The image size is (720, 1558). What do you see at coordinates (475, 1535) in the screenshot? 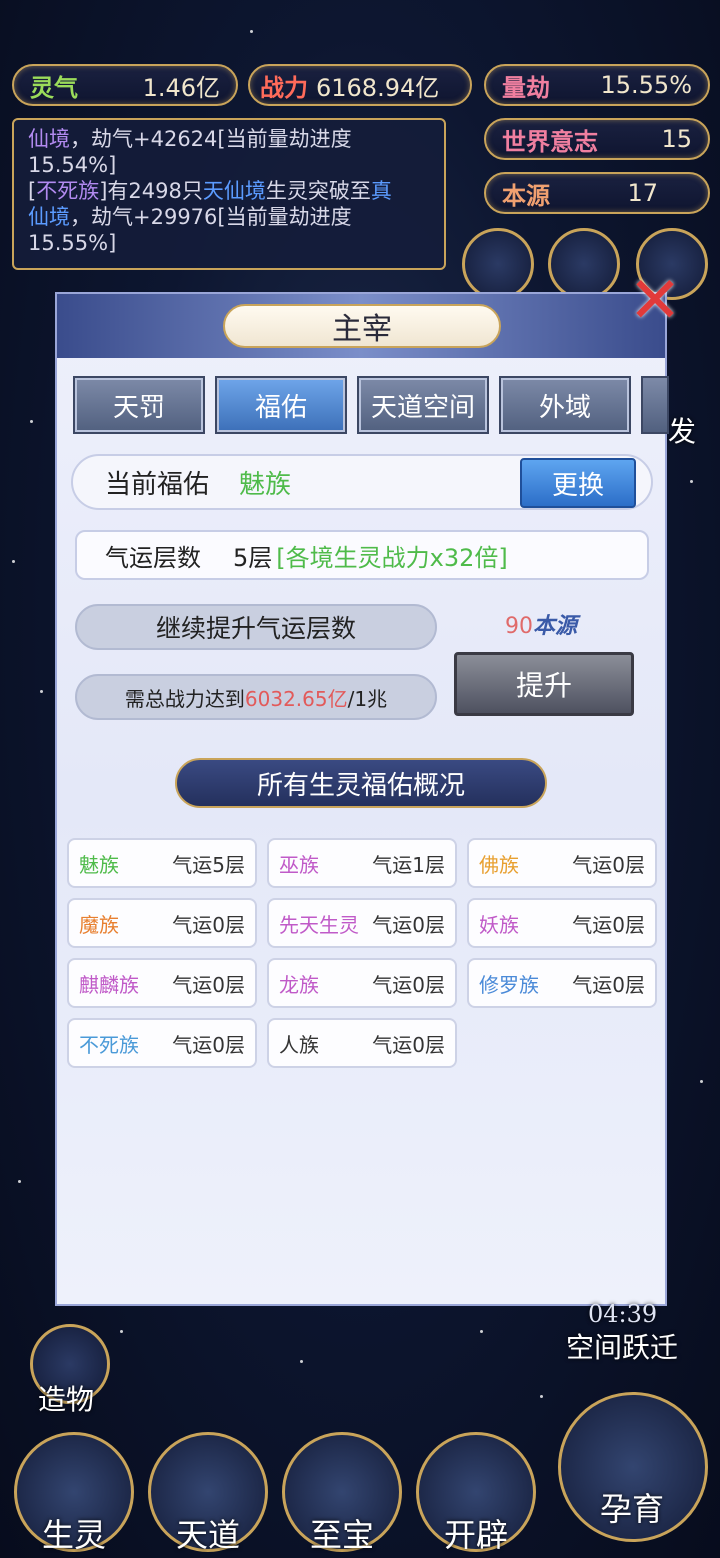
I see `kaipi-label: 开辟` at bounding box center [475, 1535].